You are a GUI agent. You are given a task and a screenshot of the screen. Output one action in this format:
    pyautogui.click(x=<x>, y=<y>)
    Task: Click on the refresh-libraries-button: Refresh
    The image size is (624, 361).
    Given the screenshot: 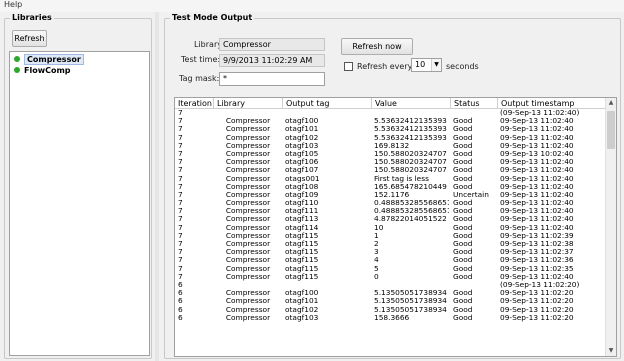 What is the action you would take?
    pyautogui.click(x=29, y=38)
    